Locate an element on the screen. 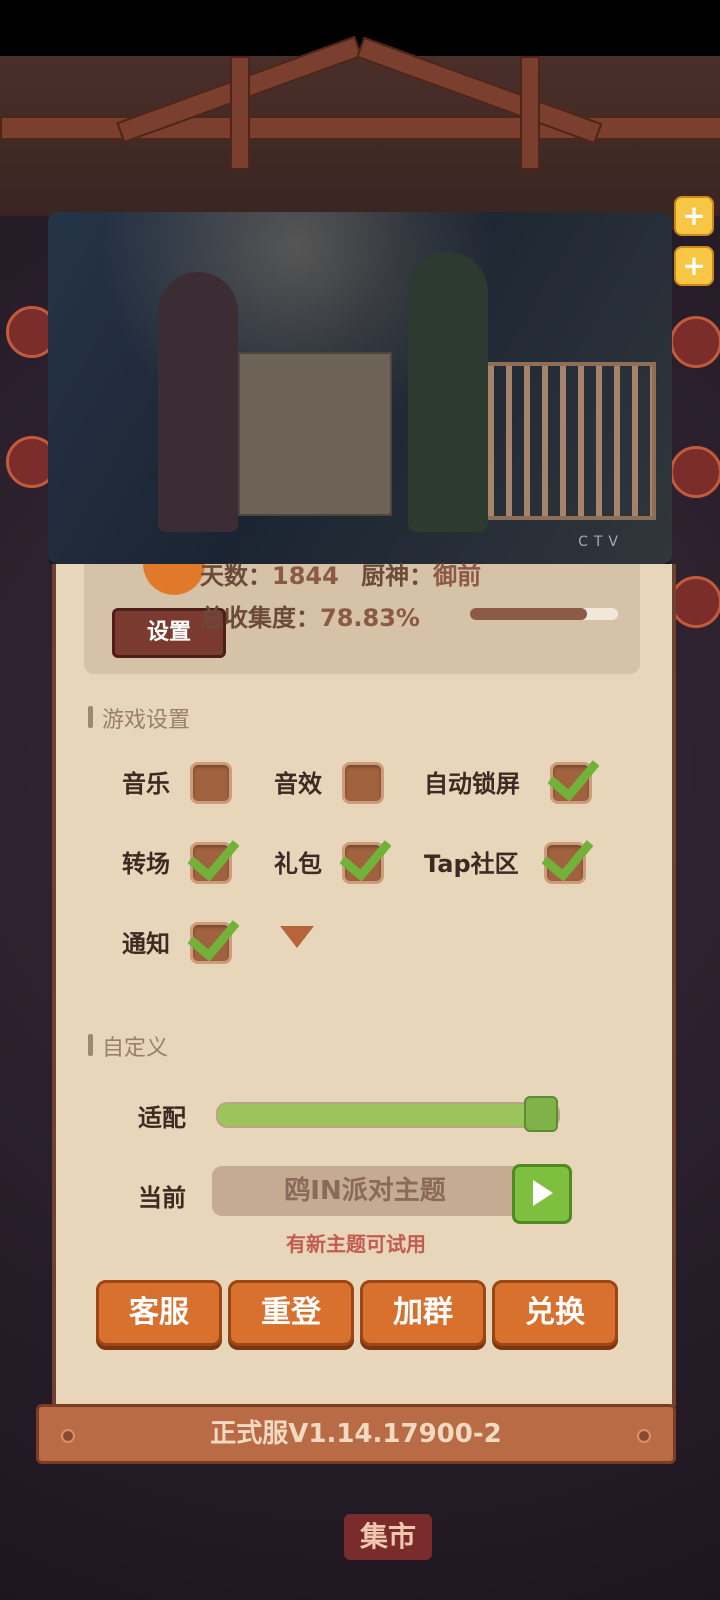 This screenshot has height=1600, width=720. adapt-slider is located at coordinates (388, 1115).